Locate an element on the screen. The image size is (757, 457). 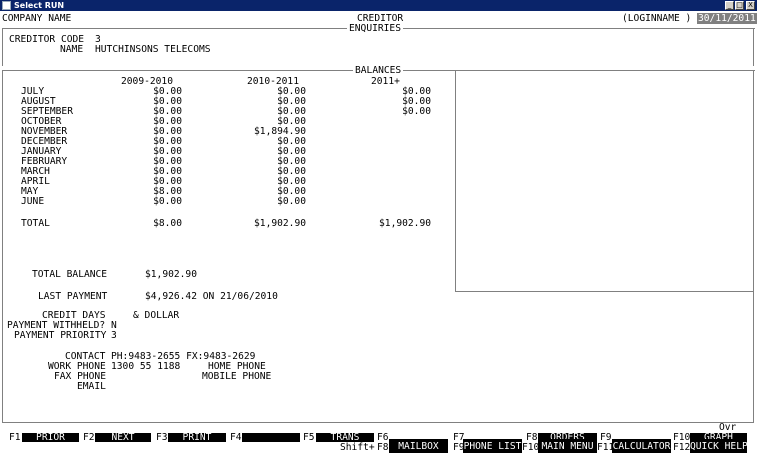
balances-label: BALANCES is located at coordinates (378, 70).